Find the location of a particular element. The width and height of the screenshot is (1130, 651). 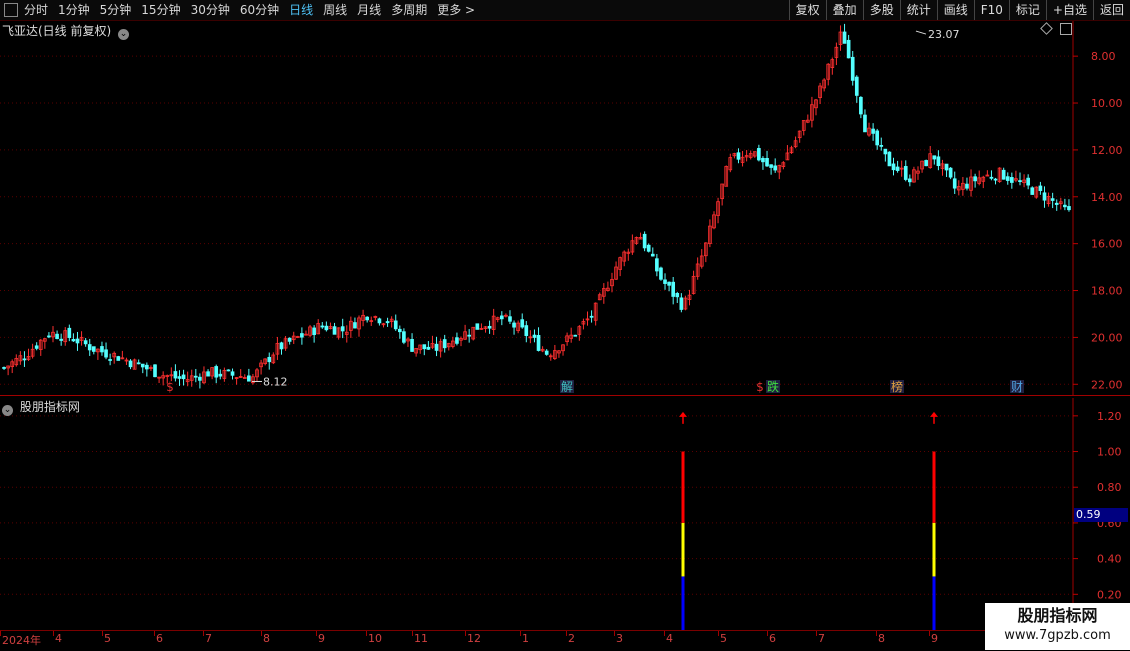

ind-y-tick-label: 0.40 is located at coordinates (1109, 559).